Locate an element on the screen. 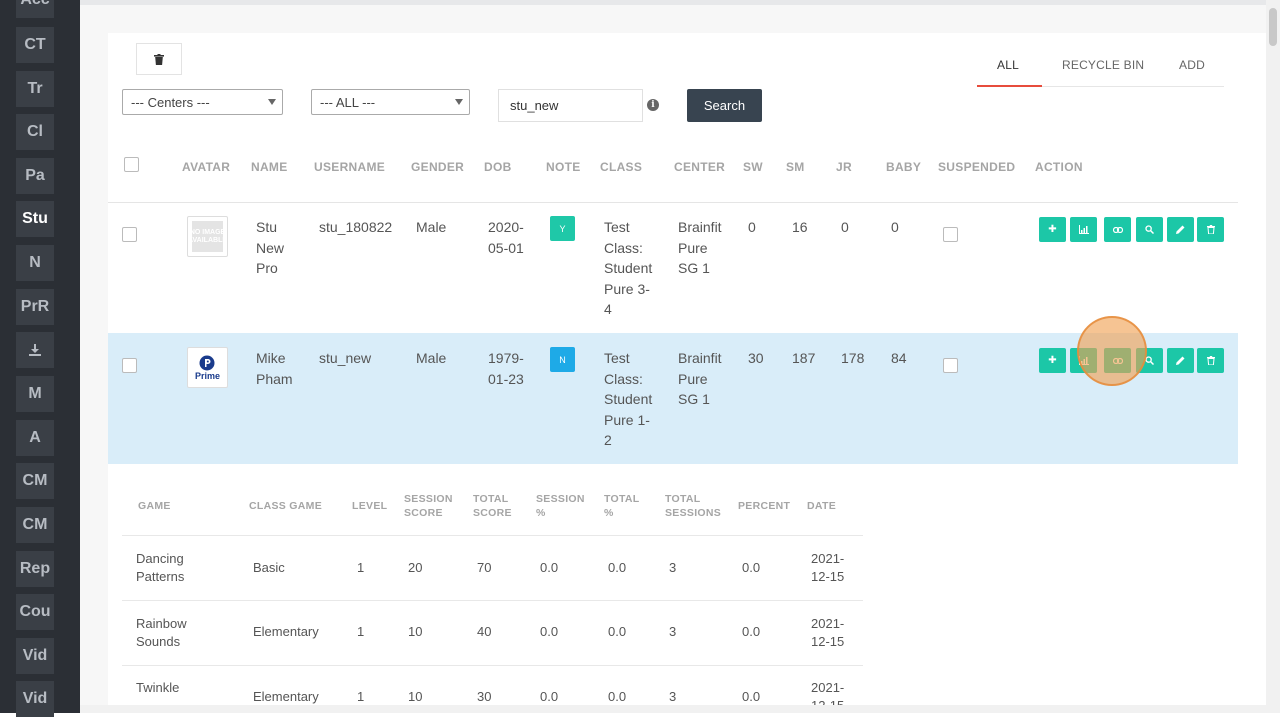 Image resolution: width=1280 pixels, height=717 pixels. scrollbar-thumb is located at coordinates (1273, 27).